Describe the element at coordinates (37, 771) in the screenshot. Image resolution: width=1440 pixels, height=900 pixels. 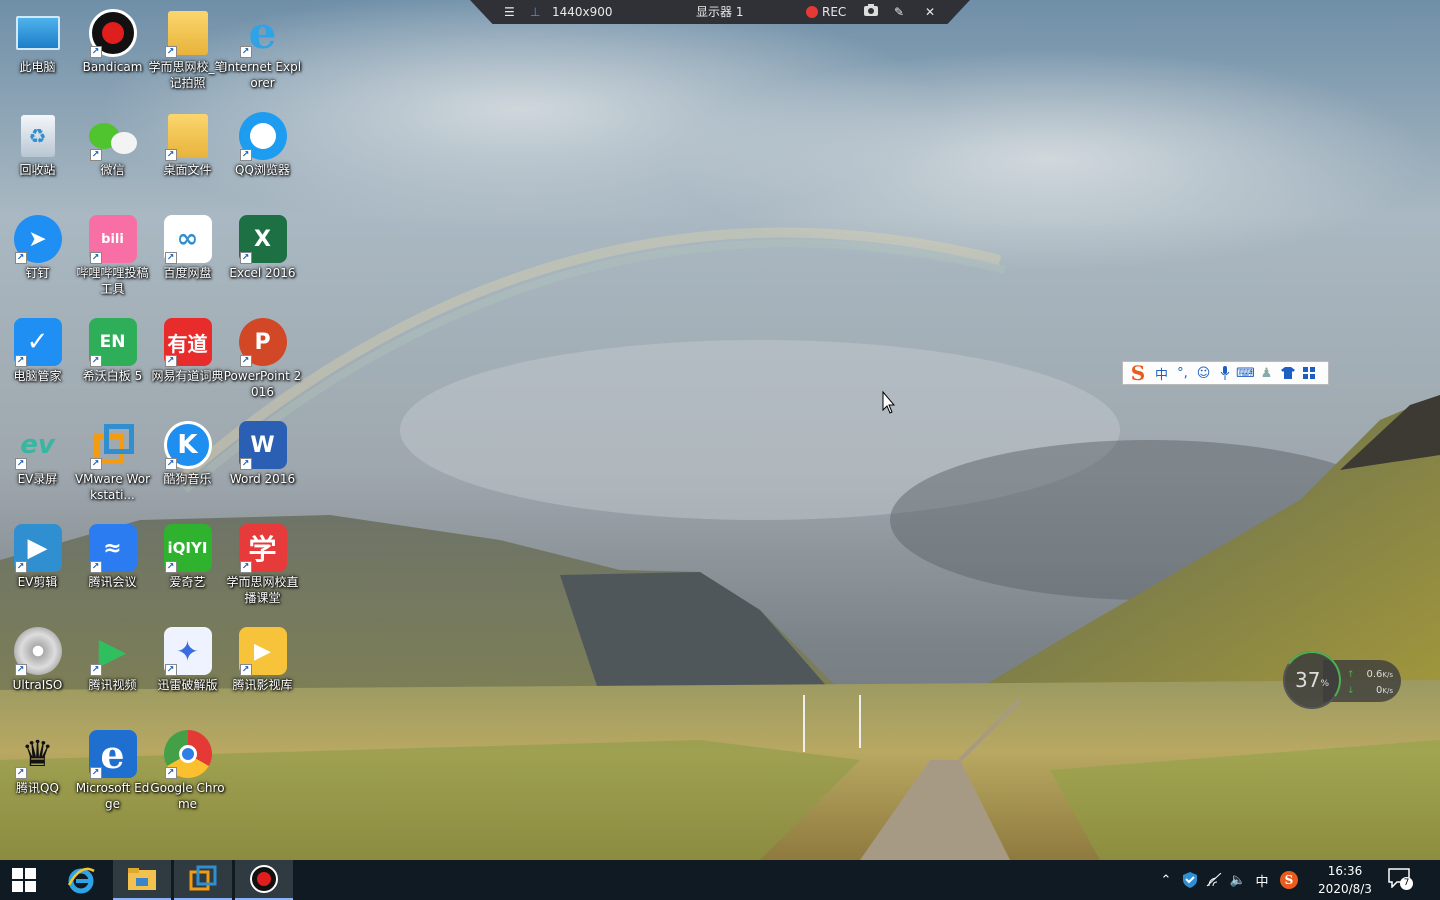
I see `desktop-icon: ♛ ↗ 腾讯QQ` at that location.